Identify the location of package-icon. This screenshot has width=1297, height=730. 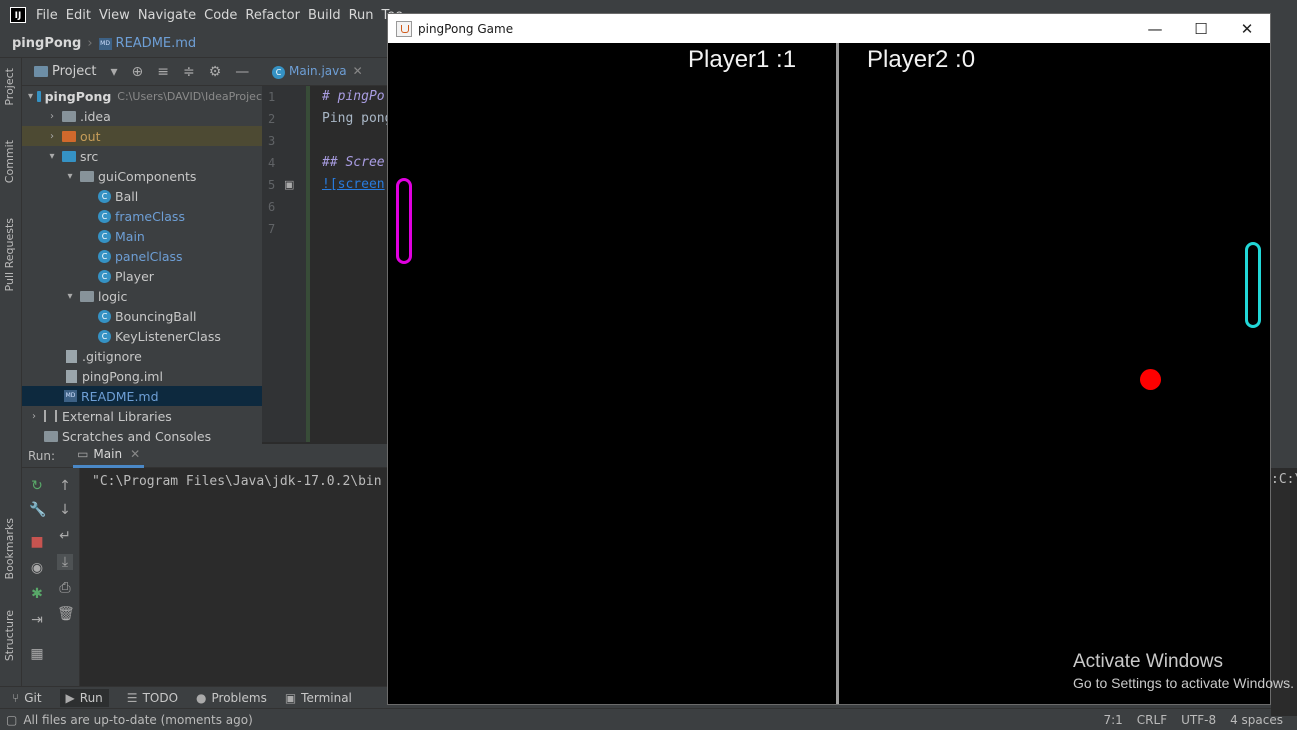
(87, 176).